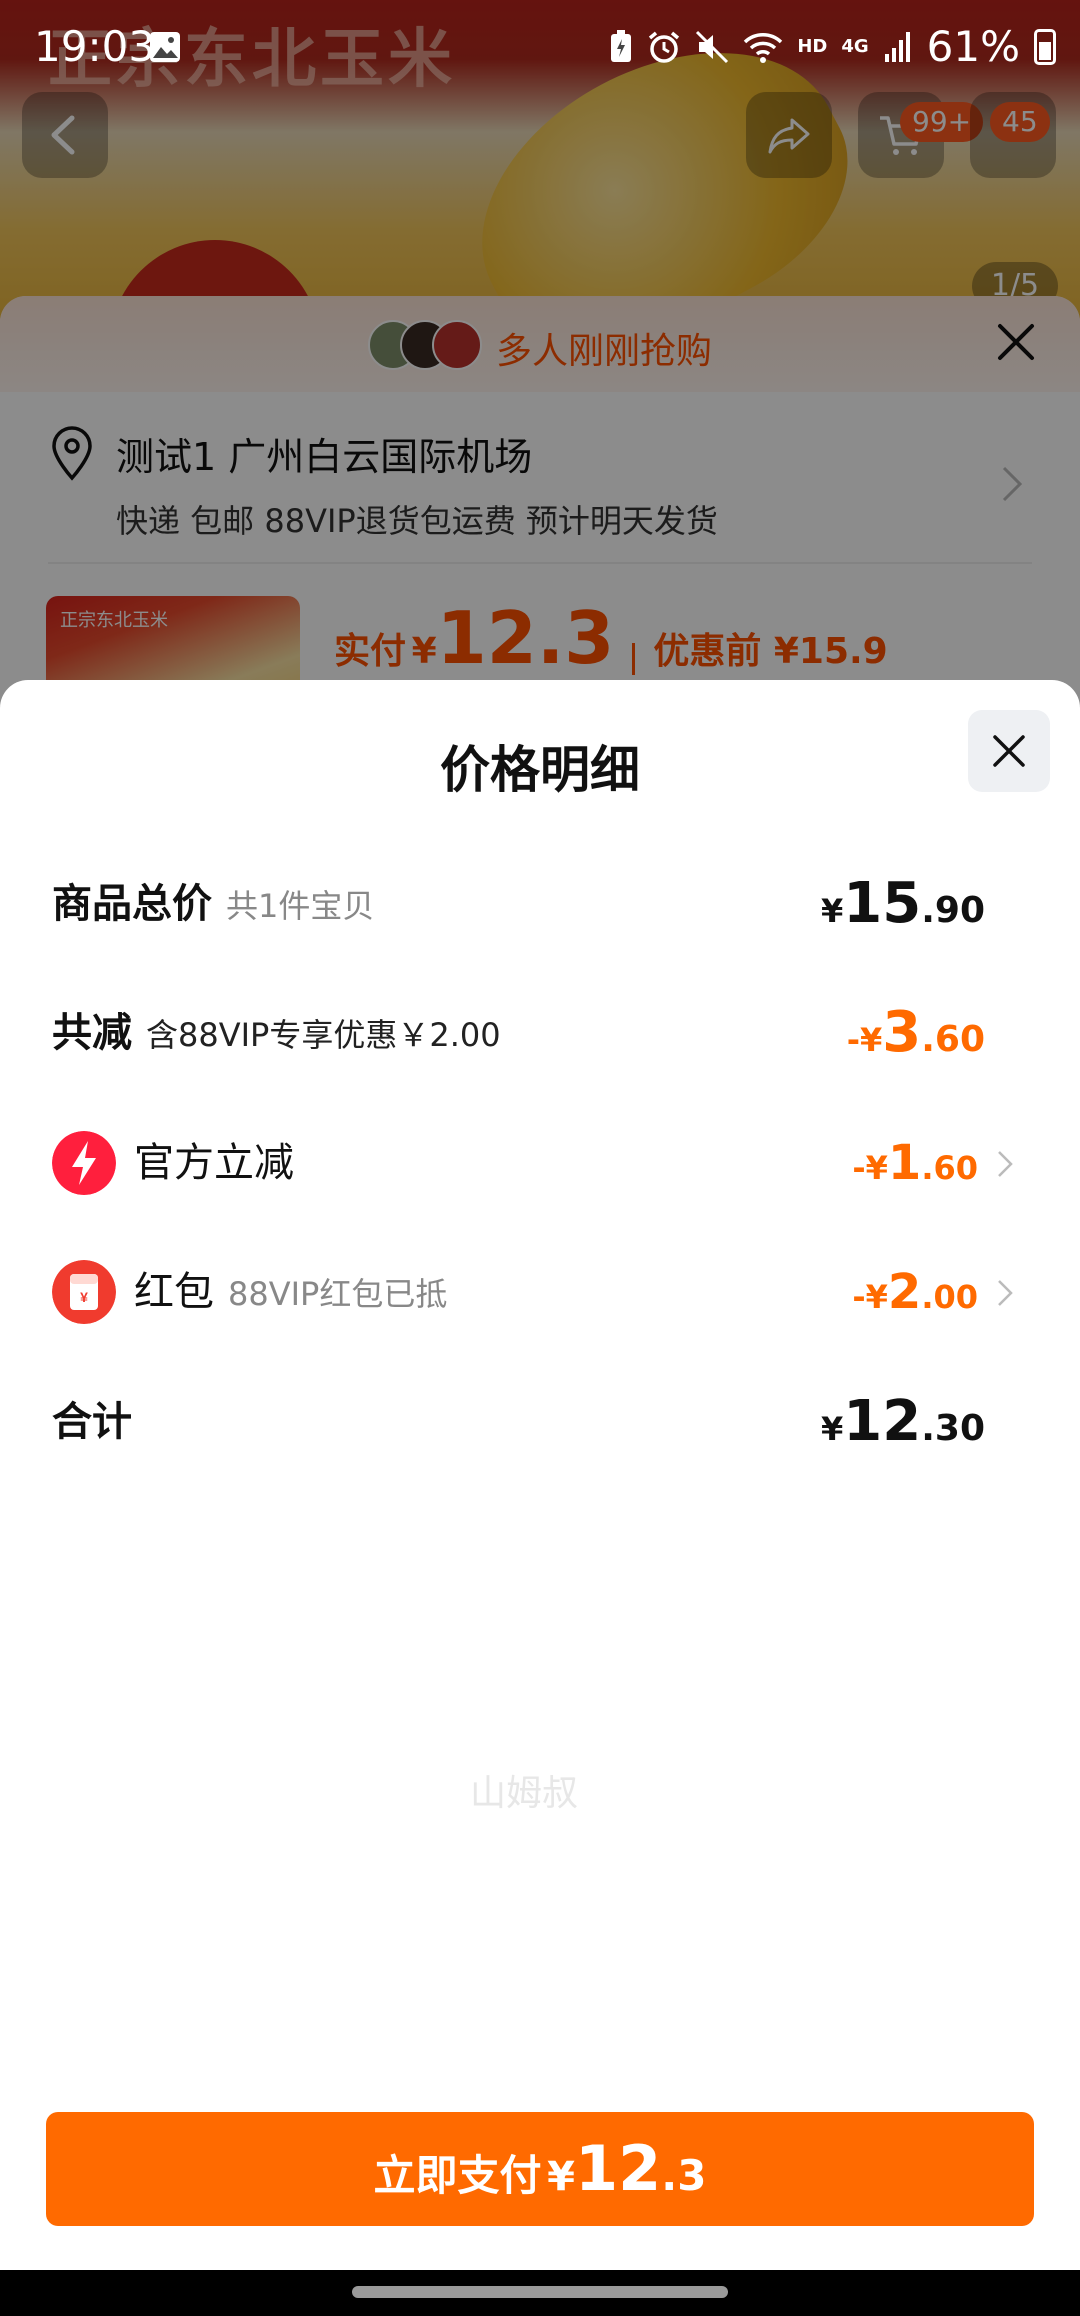  Describe the element at coordinates (84, 1163) in the screenshot. I see `lightning-icon` at that location.